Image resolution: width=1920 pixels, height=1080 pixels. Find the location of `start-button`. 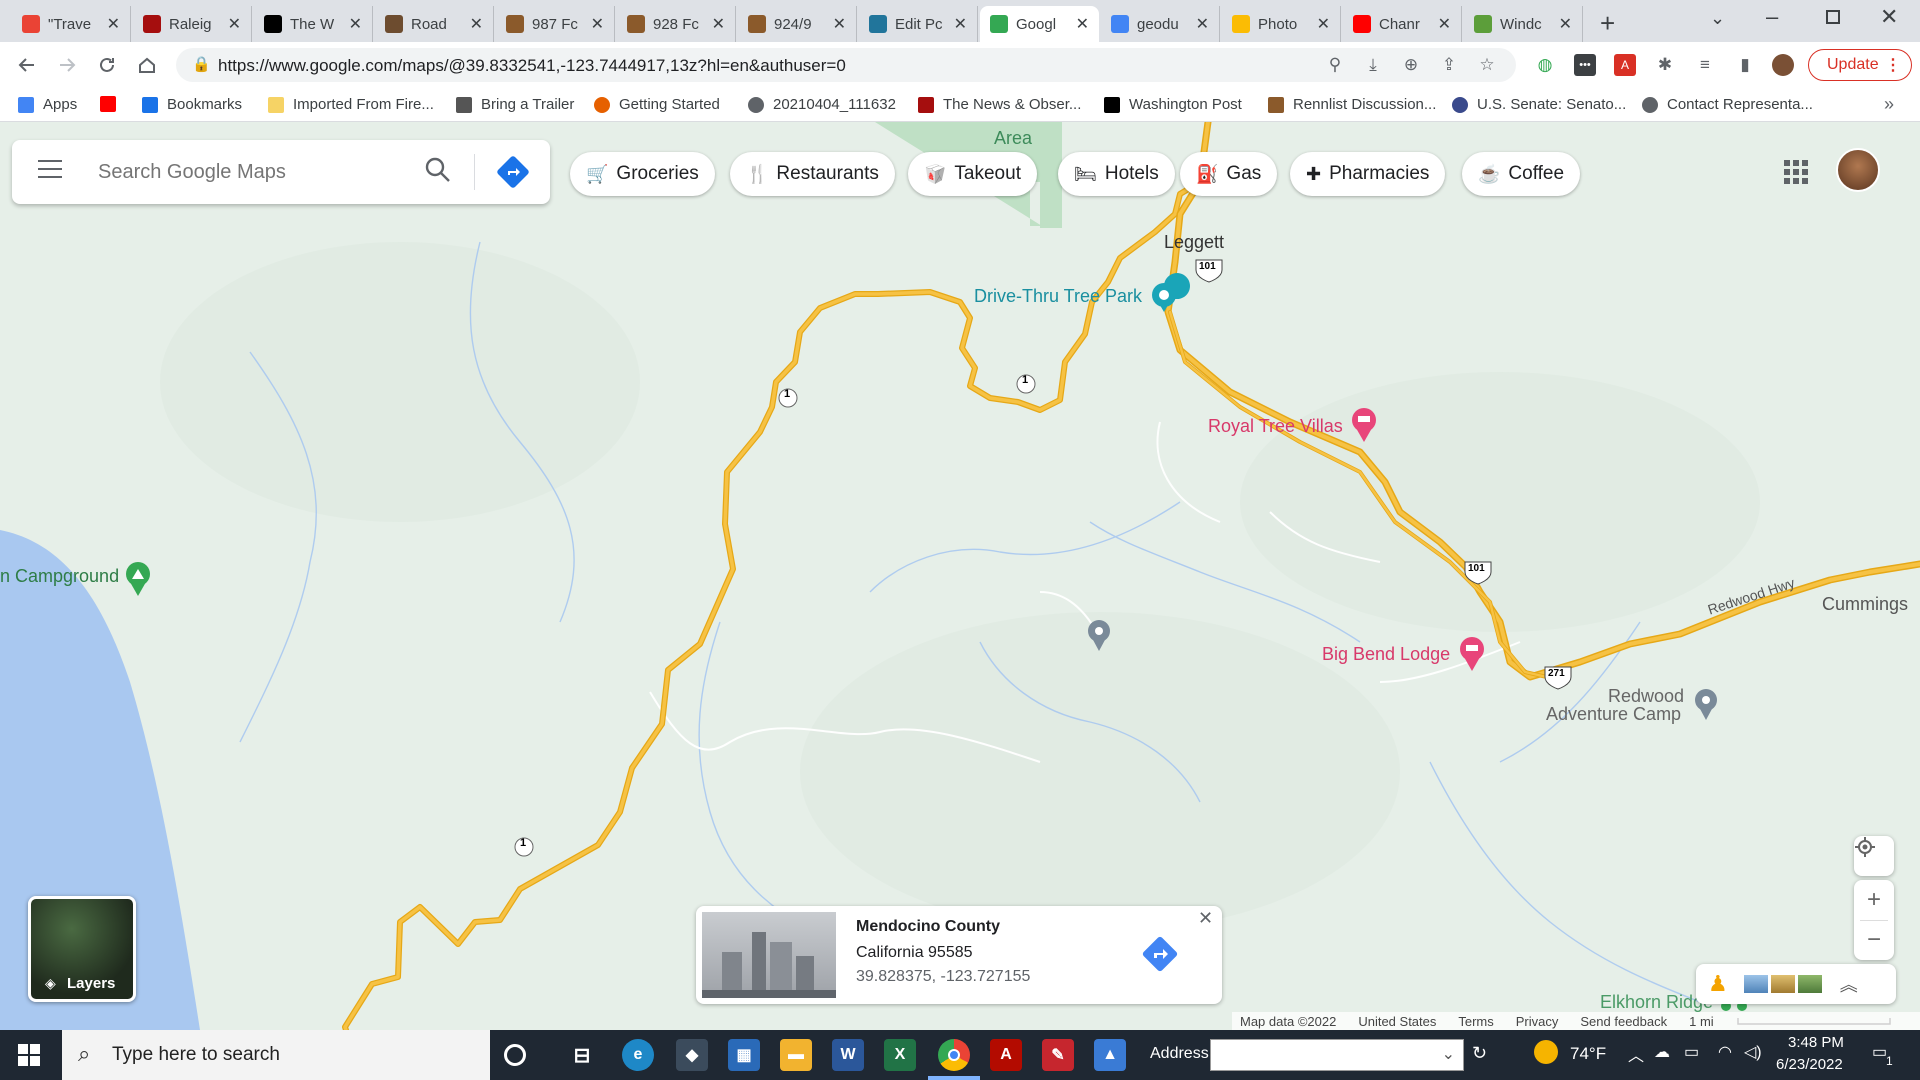

start-button is located at coordinates (29, 1057).